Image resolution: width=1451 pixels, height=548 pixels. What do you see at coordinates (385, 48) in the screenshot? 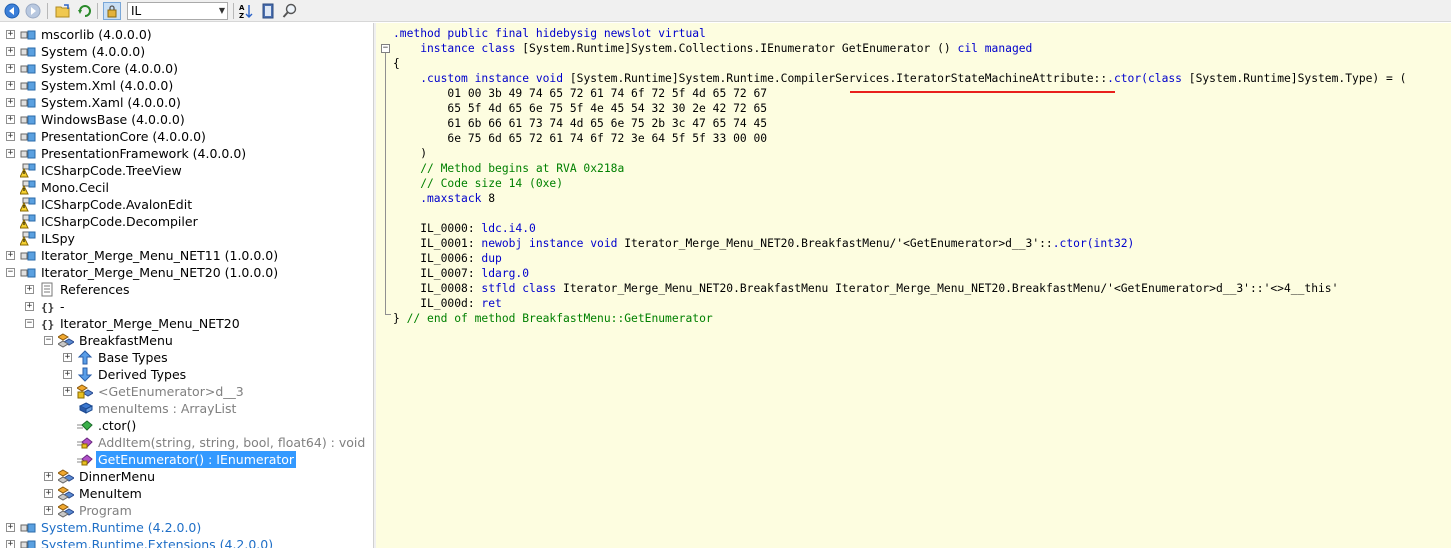
I see `fold-toggle-icon: −` at bounding box center [385, 48].